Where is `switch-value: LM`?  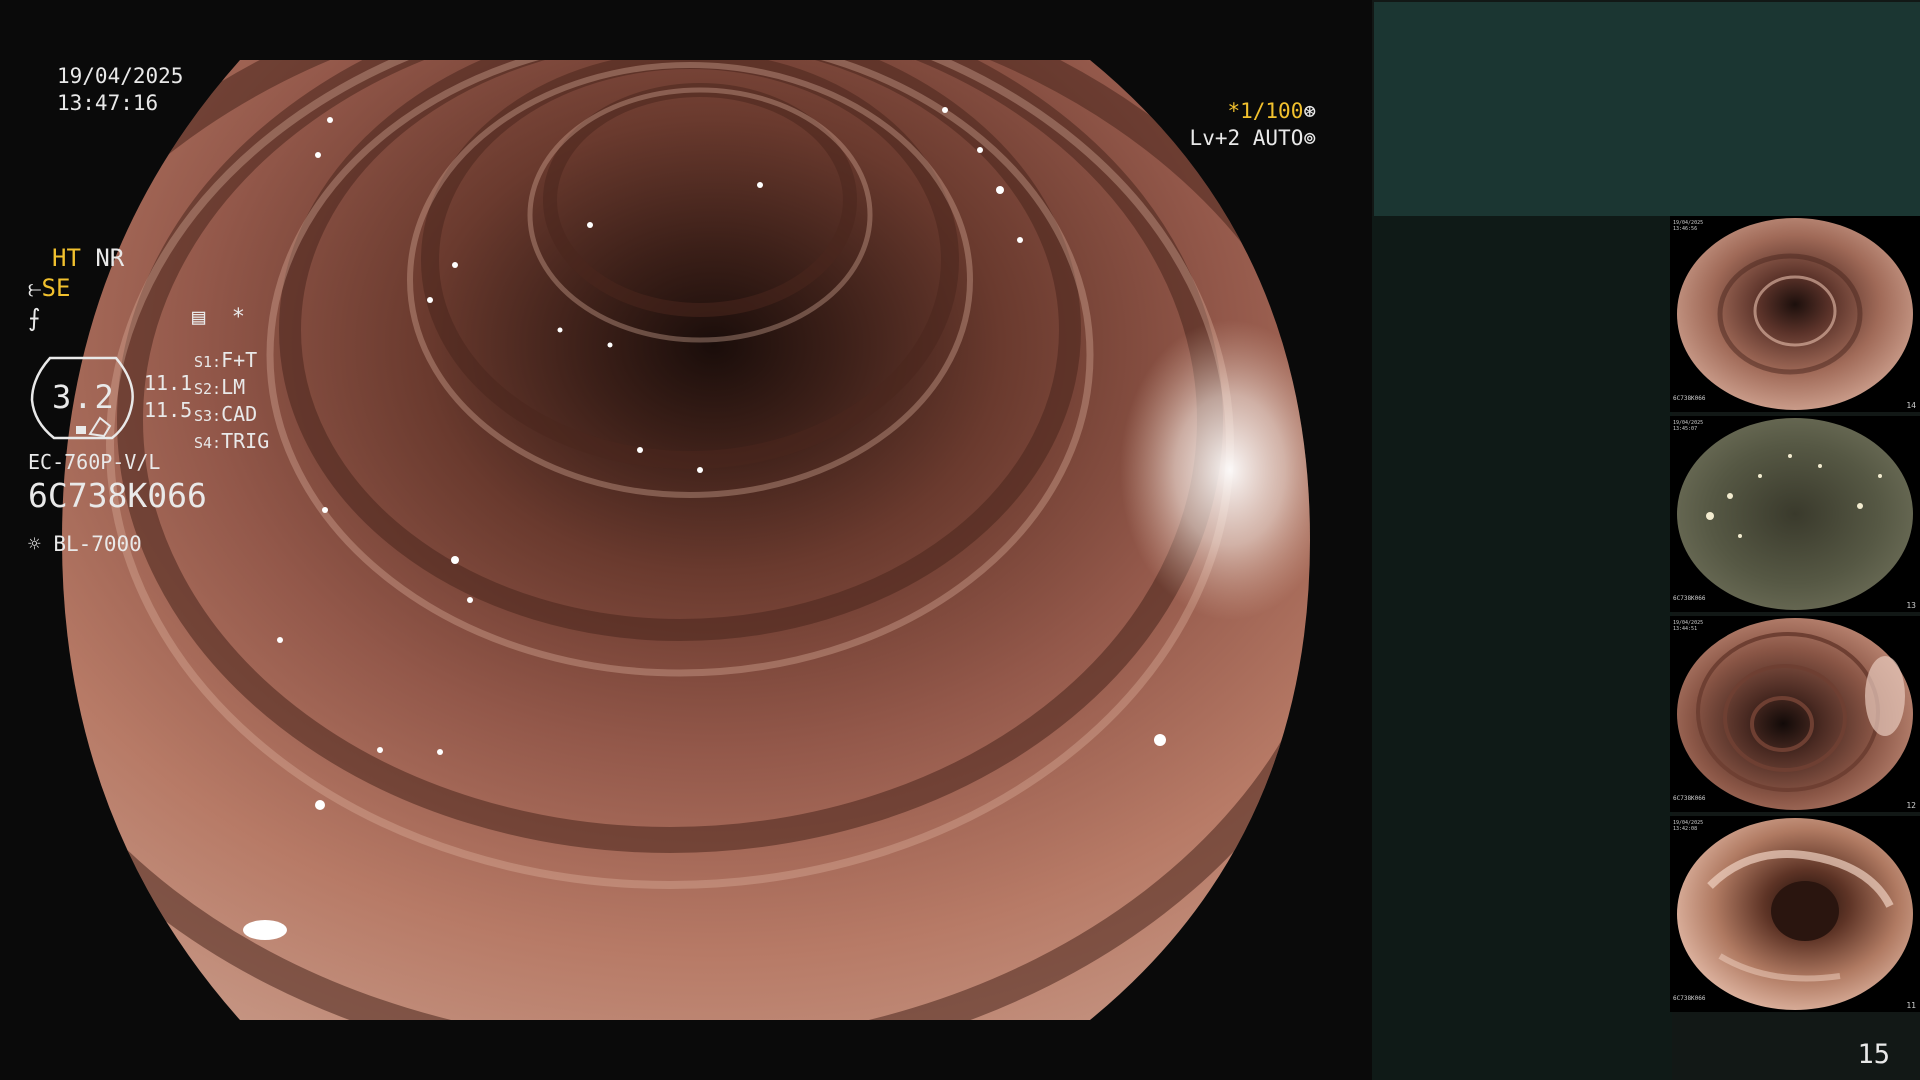
switch-value: LM is located at coordinates (233, 387).